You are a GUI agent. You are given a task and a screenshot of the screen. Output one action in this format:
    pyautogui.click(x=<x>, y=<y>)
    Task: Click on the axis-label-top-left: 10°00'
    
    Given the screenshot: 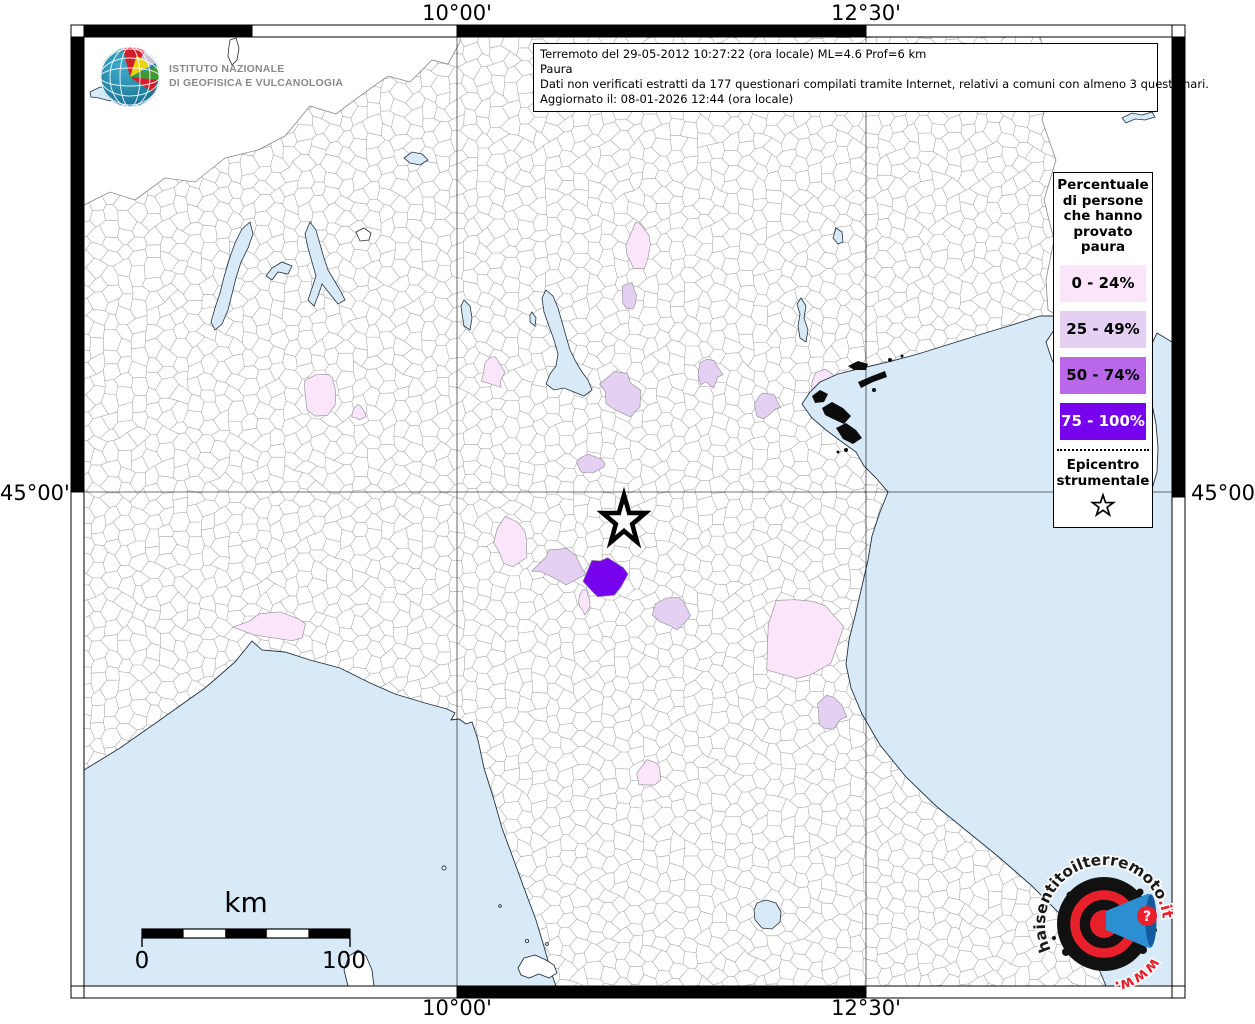 What is the action you would take?
    pyautogui.click(x=457, y=13)
    